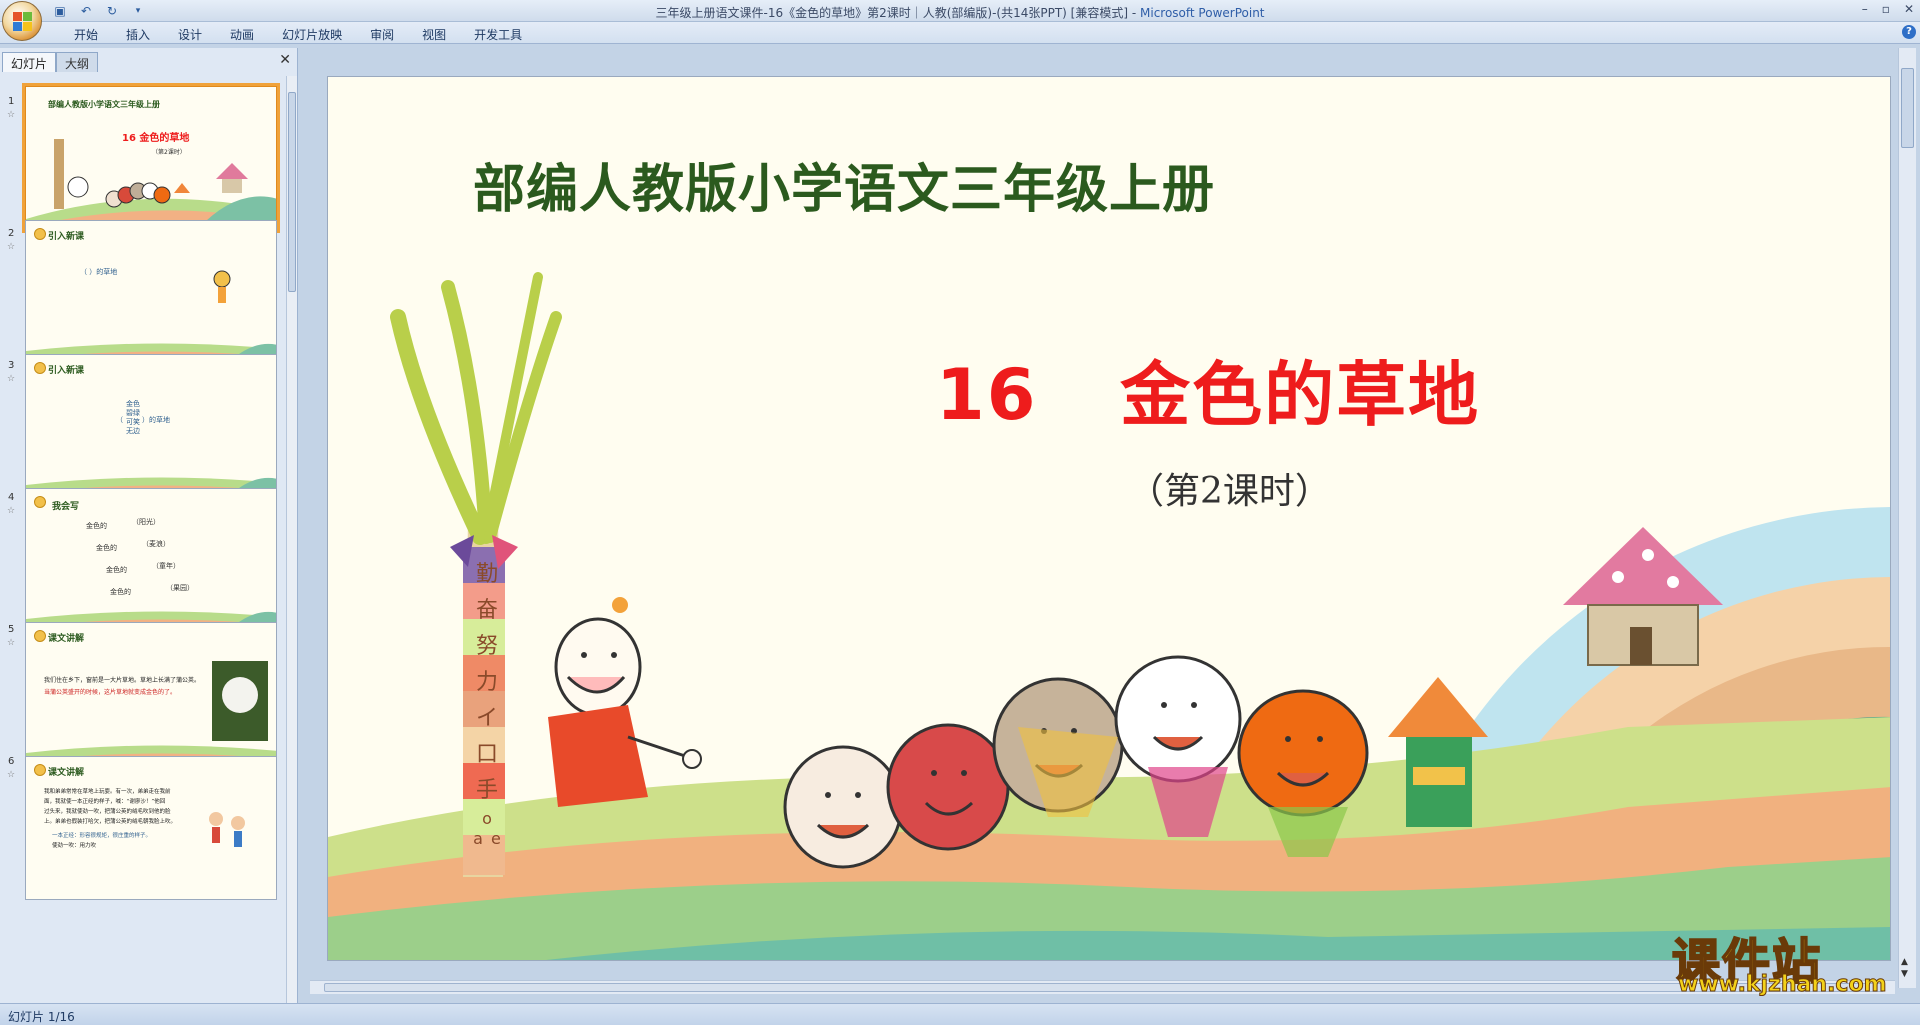  I want to click on tree-letters: a e, so click(487, 839).